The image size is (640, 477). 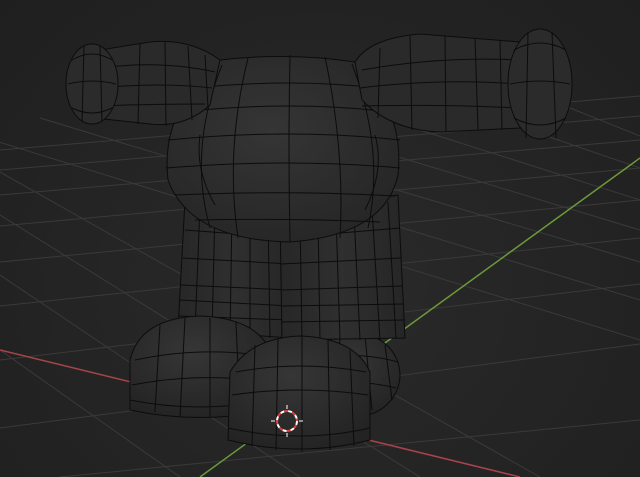 What do you see at coordinates (143, 83) in the screenshot?
I see `left-arm` at bounding box center [143, 83].